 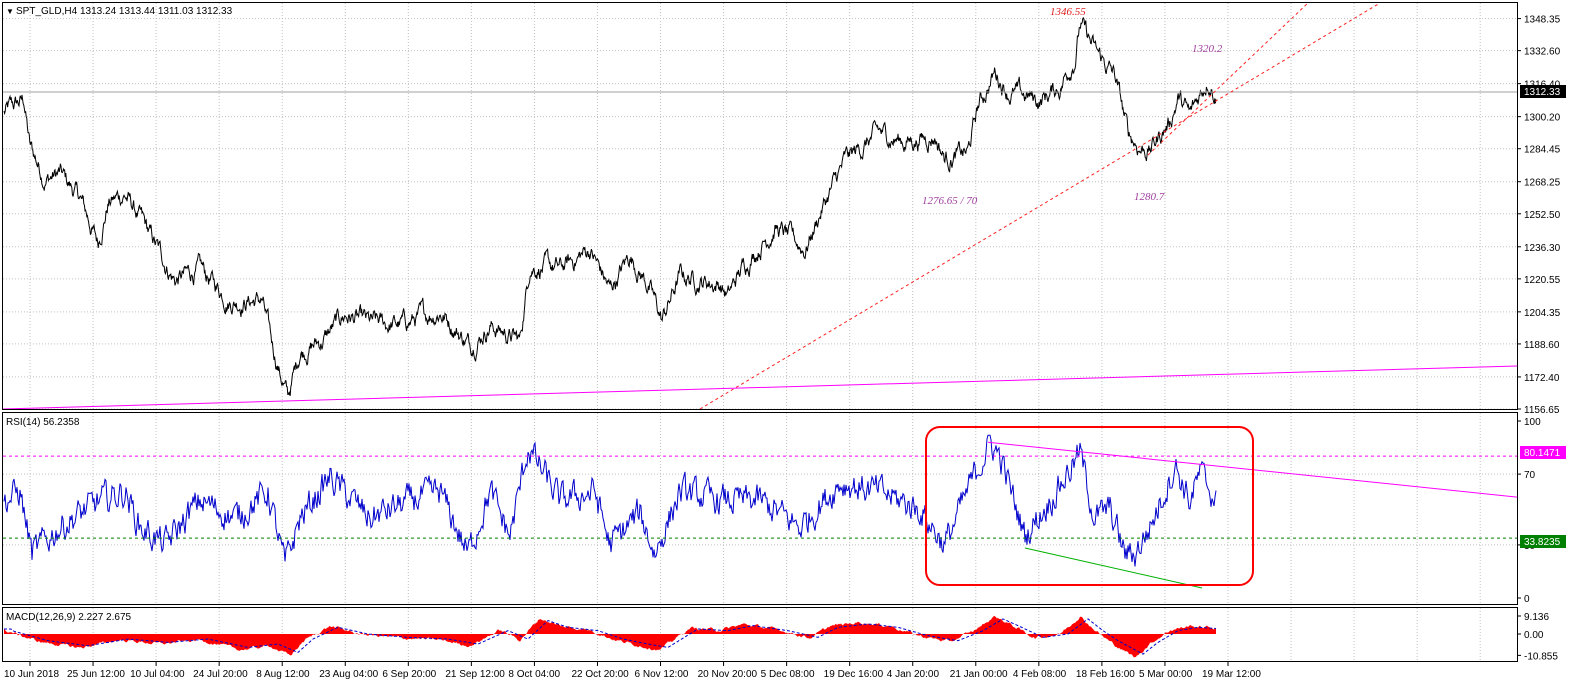 What do you see at coordinates (1542, 118) in the screenshot?
I see `price-axis-label: 1300.20` at bounding box center [1542, 118].